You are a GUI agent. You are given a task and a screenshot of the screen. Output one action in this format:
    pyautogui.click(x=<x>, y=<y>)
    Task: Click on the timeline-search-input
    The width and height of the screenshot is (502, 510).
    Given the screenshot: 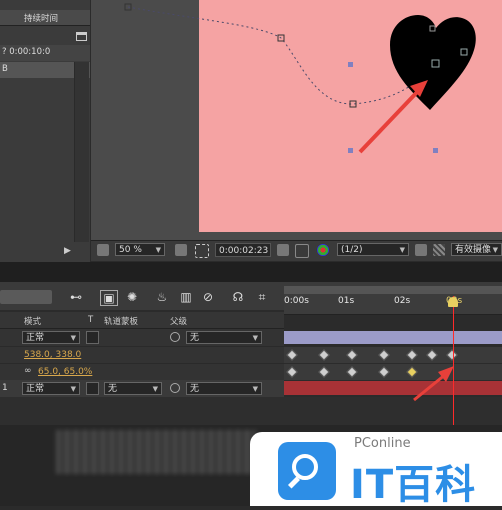 What is the action you would take?
    pyautogui.click(x=26, y=297)
    